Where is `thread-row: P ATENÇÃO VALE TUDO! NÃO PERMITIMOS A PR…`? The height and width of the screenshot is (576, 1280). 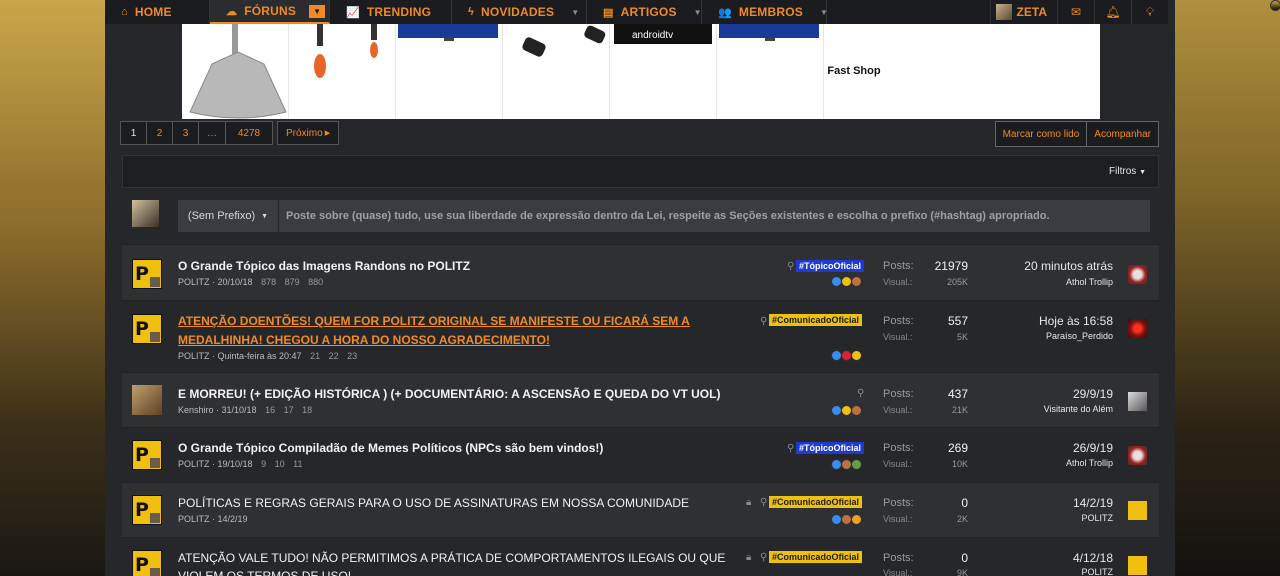 thread-row: P ATENÇÃO VALE TUDO! NÃO PERMITIMOS A PR… is located at coordinates (640, 556).